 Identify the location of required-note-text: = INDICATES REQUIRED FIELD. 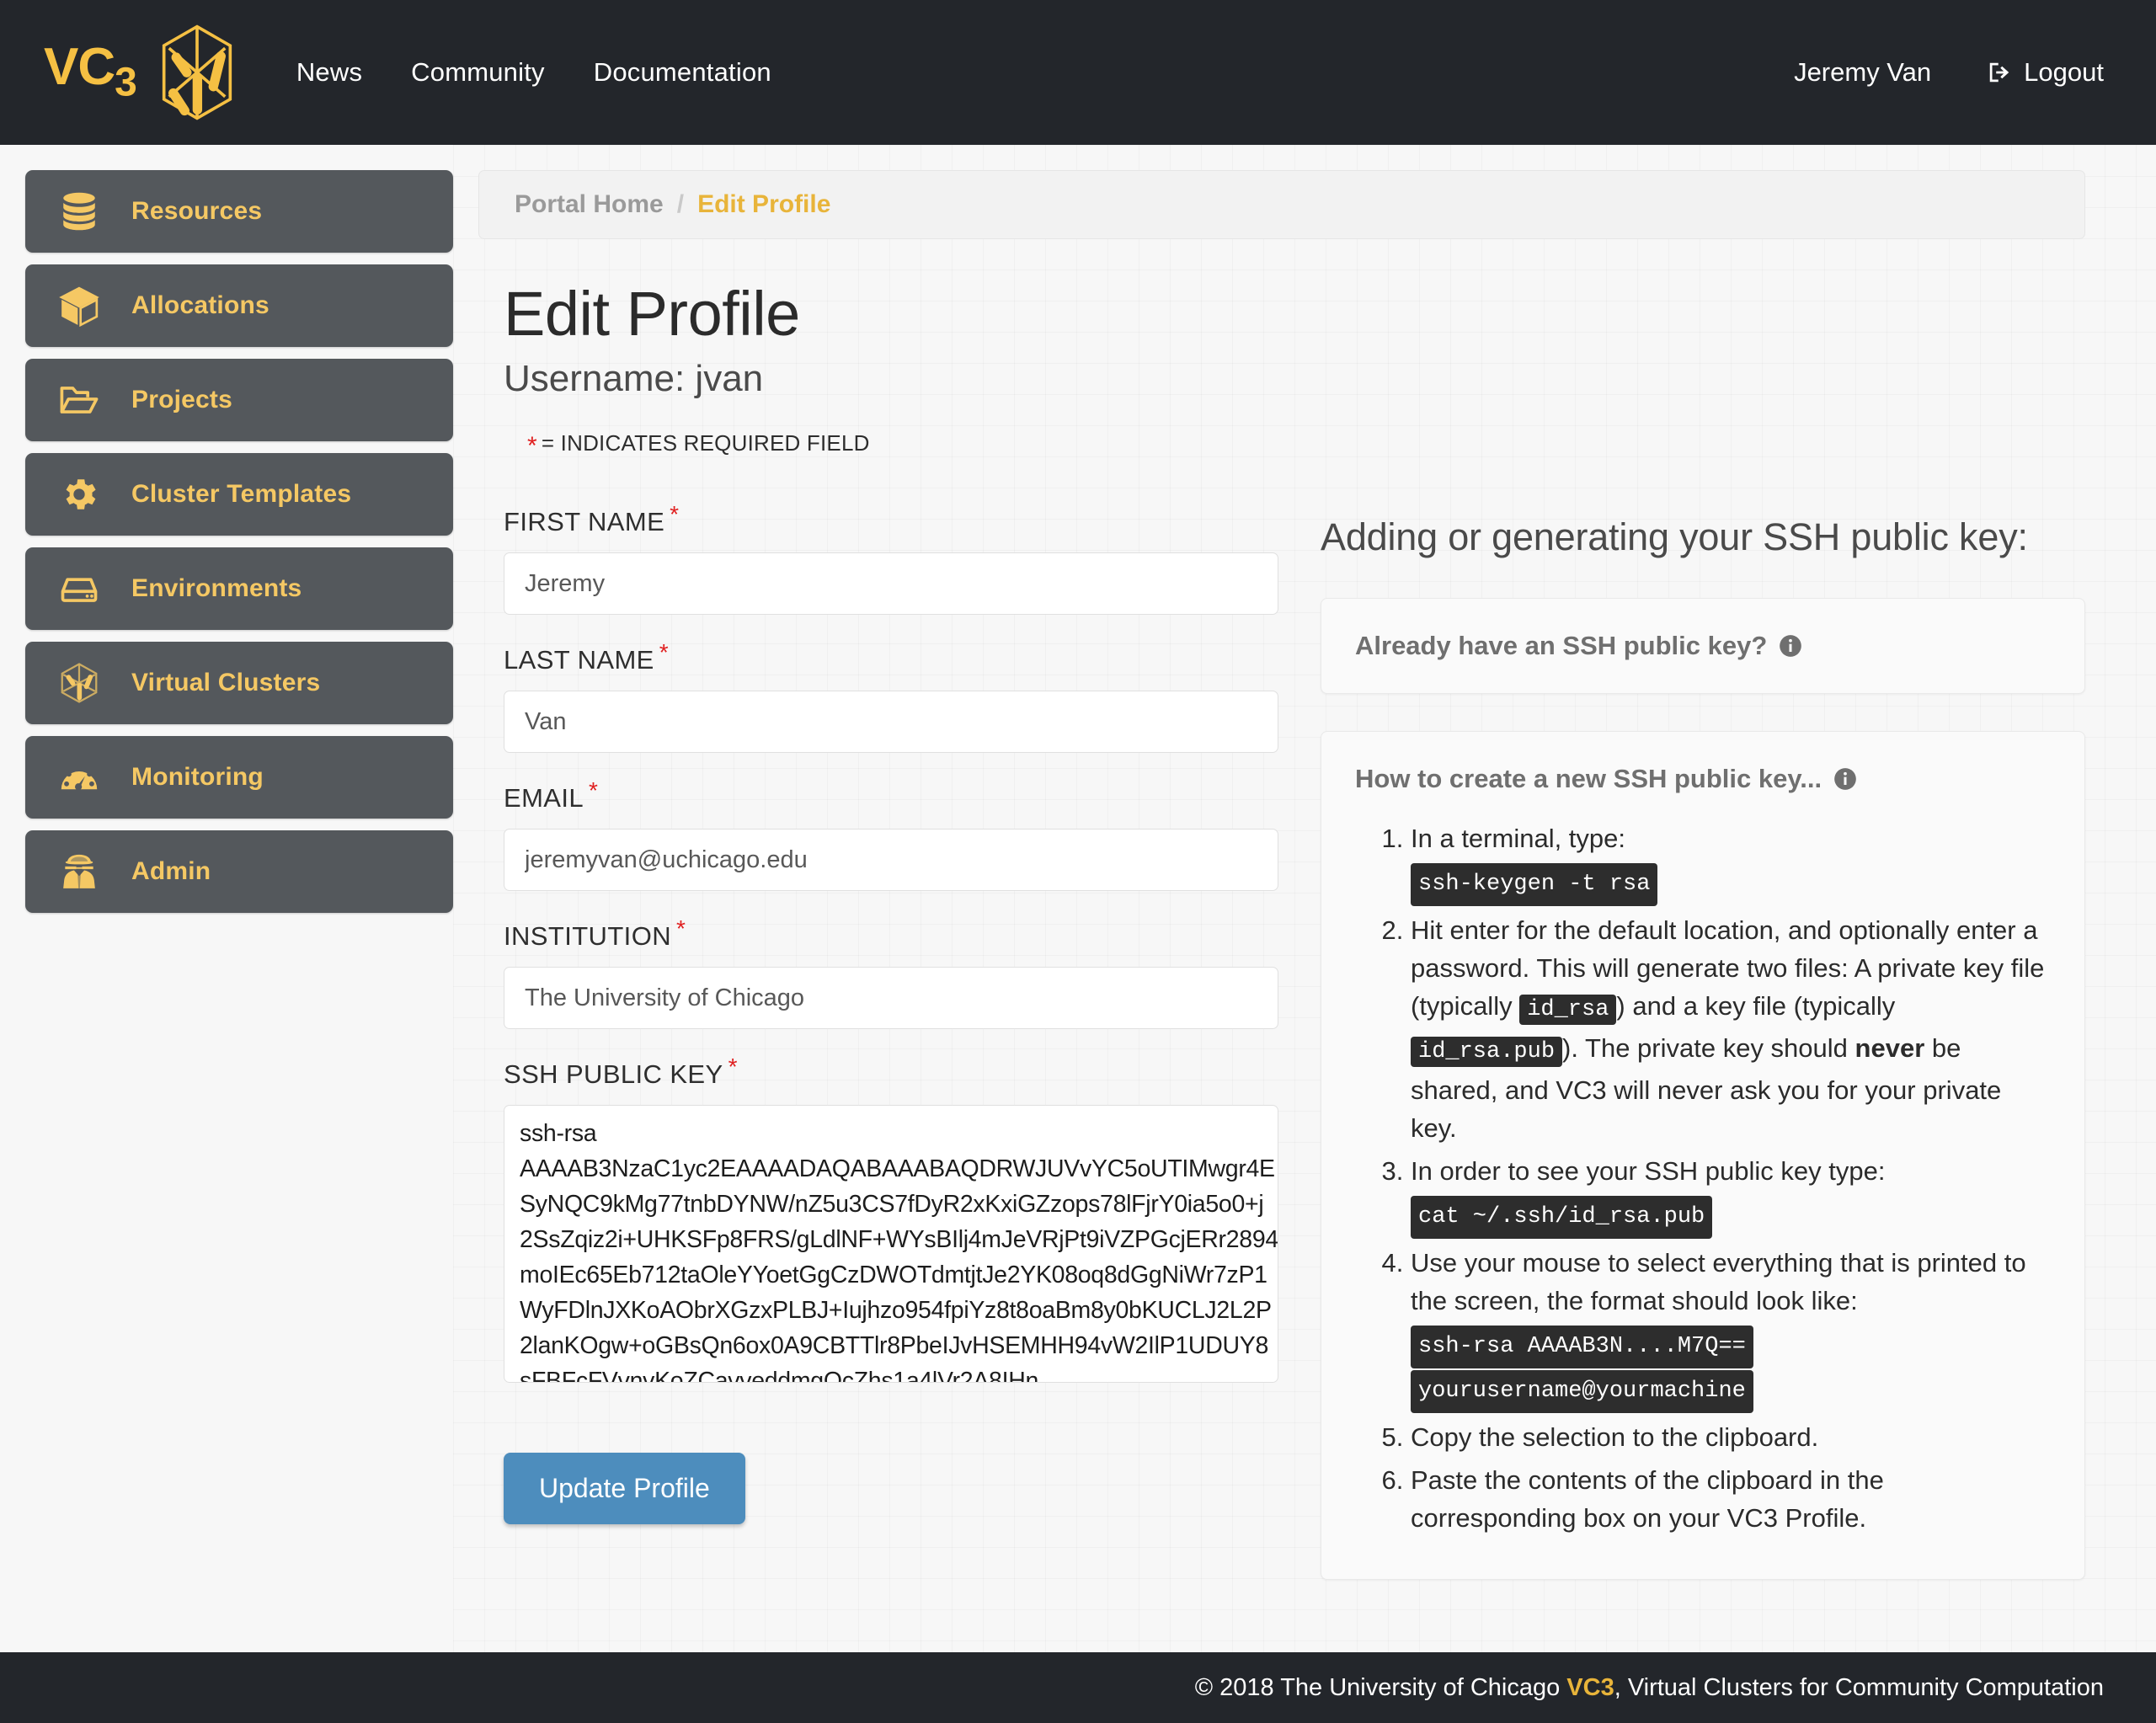
(705, 443).